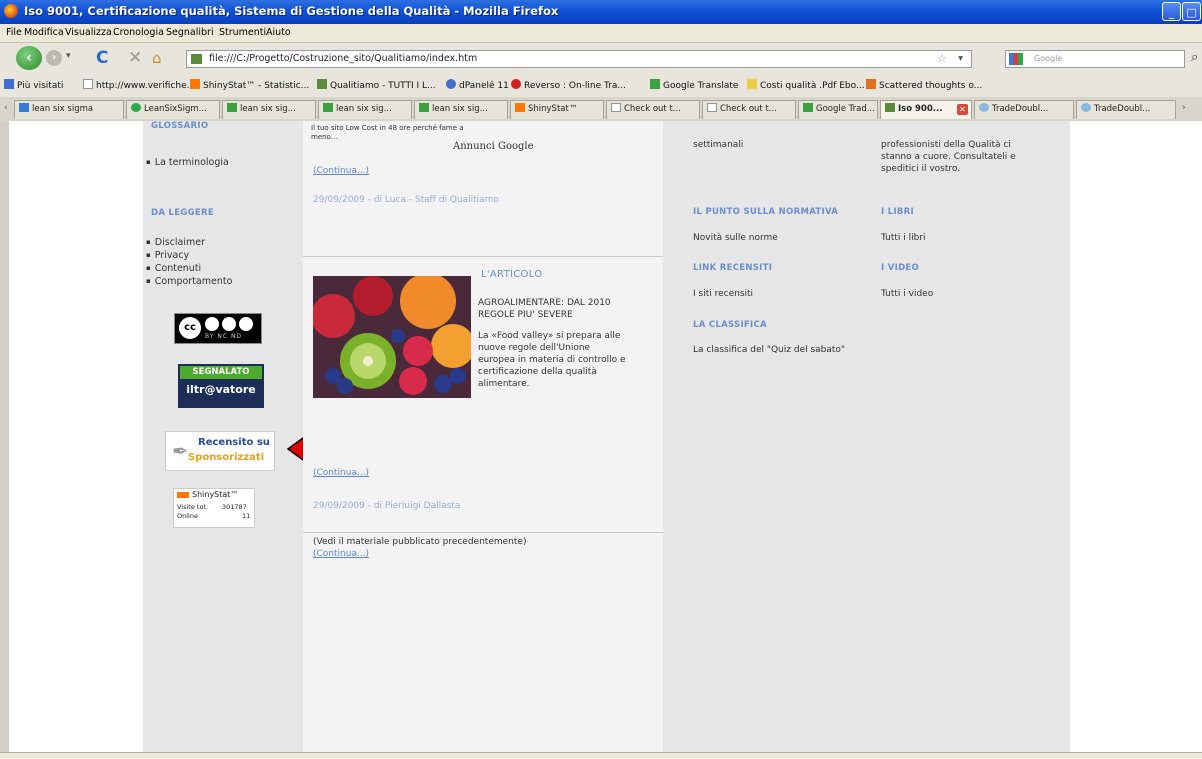 The height and width of the screenshot is (759, 1202). Describe the element at coordinates (341, 473) in the screenshot. I see `continua-link-2: (Continua...)` at that location.